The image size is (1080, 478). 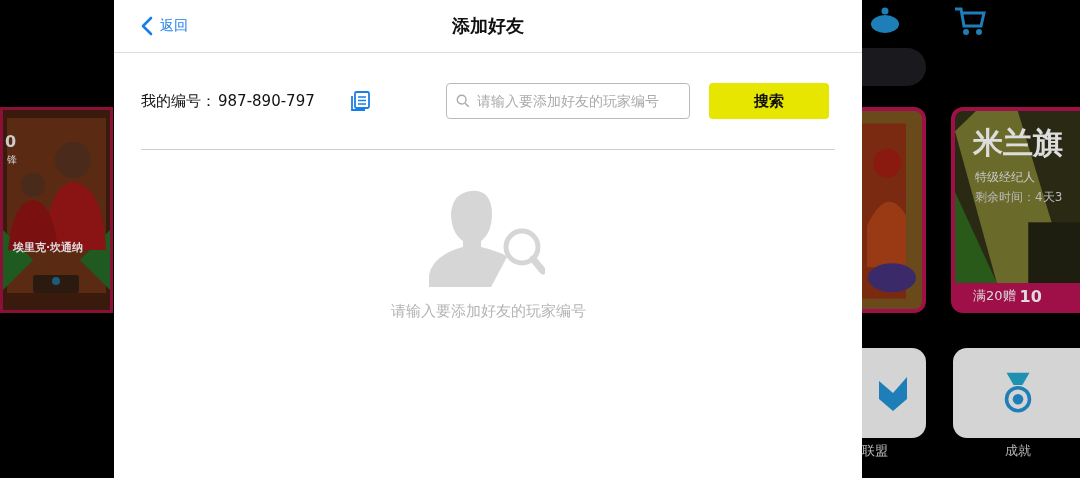 I want to click on promo-reward: 满20赠, so click(x=994, y=296).